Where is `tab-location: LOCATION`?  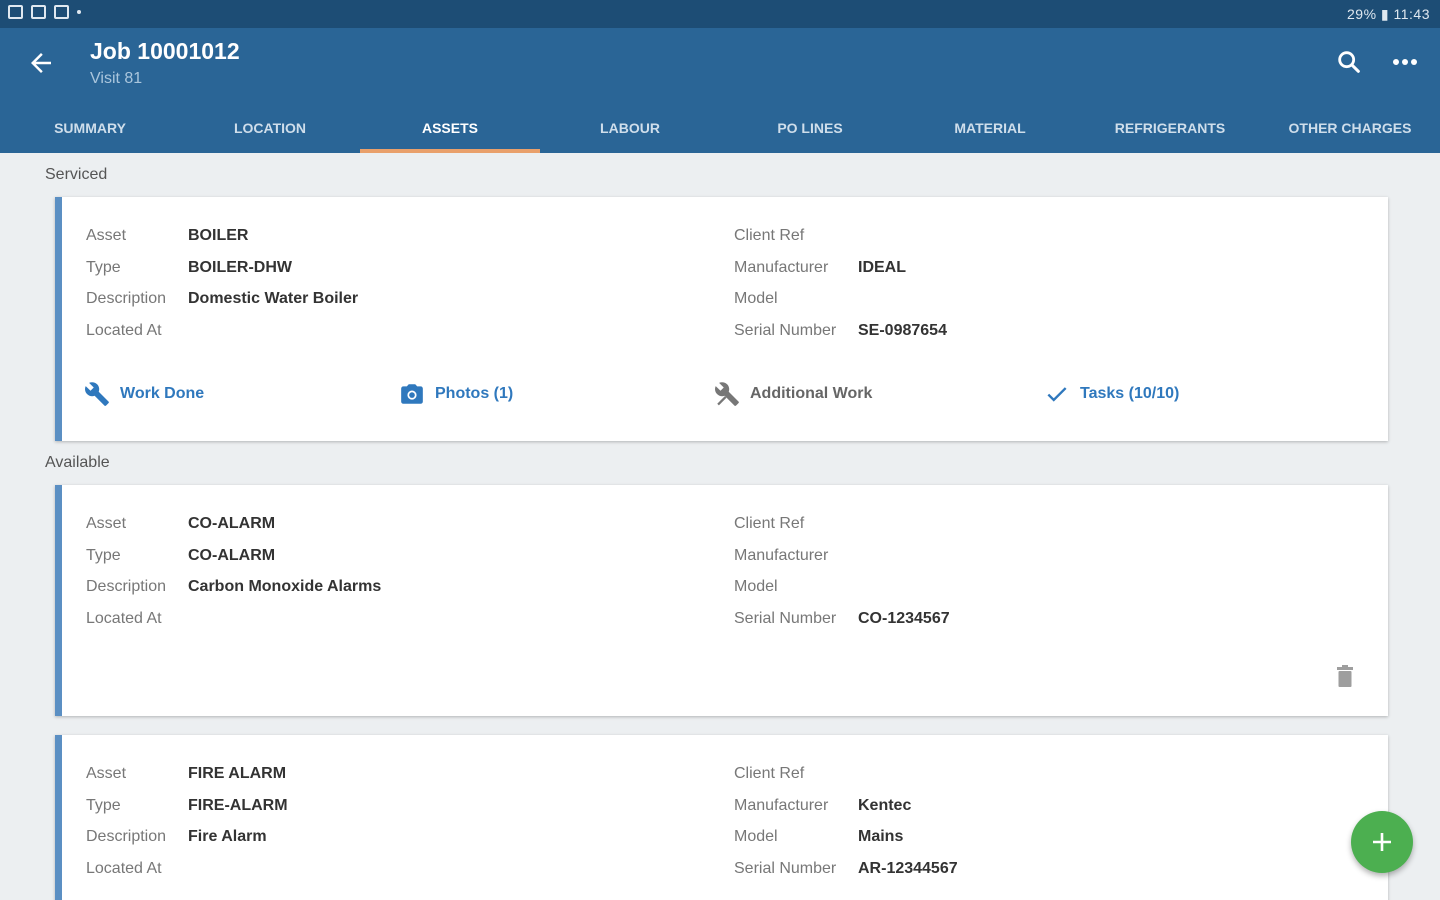 tab-location: LOCATION is located at coordinates (270, 130).